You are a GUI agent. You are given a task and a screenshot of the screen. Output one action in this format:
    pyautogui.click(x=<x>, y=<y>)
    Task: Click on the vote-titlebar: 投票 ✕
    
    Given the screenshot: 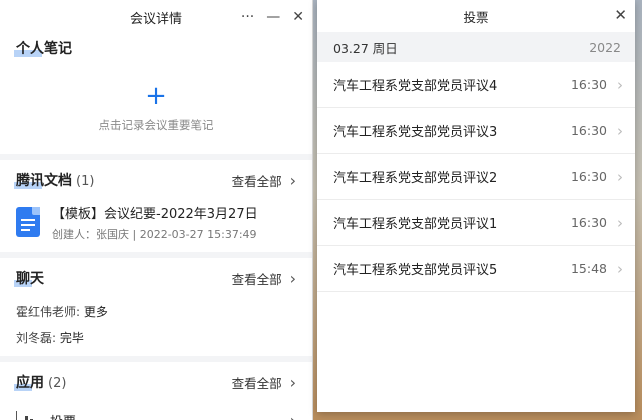 What is the action you would take?
    pyautogui.click(x=476, y=16)
    